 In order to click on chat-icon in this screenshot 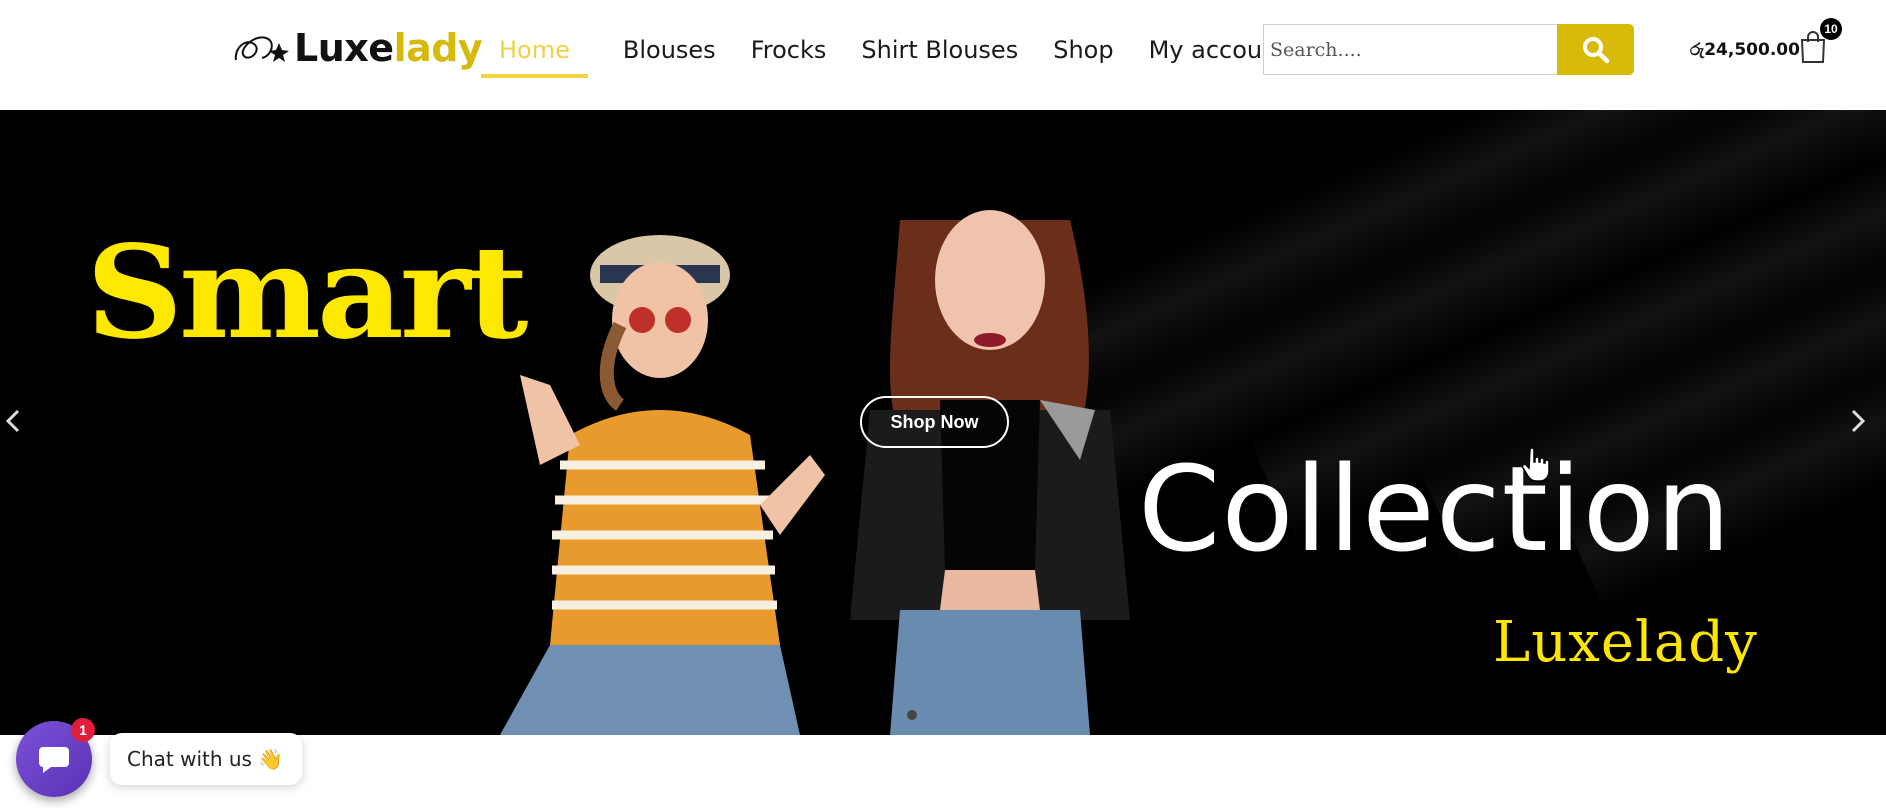, I will do `click(54, 760)`.